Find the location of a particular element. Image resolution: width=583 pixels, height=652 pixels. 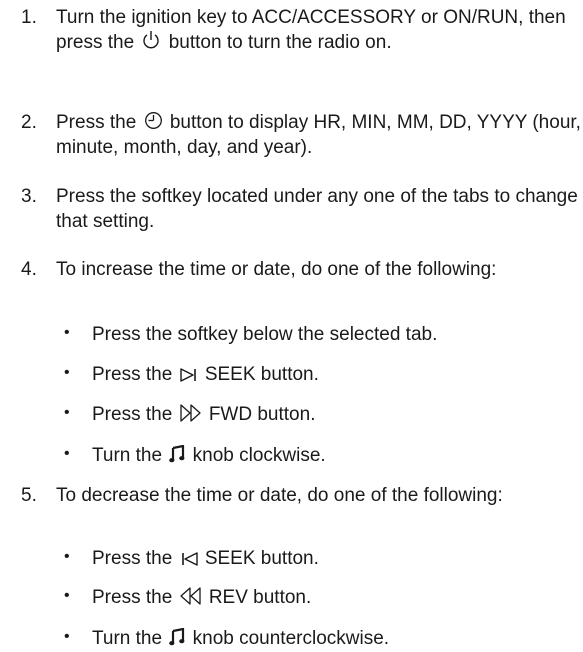

list-item: • Turn the knob clockwise. is located at coordinates (321, 455).